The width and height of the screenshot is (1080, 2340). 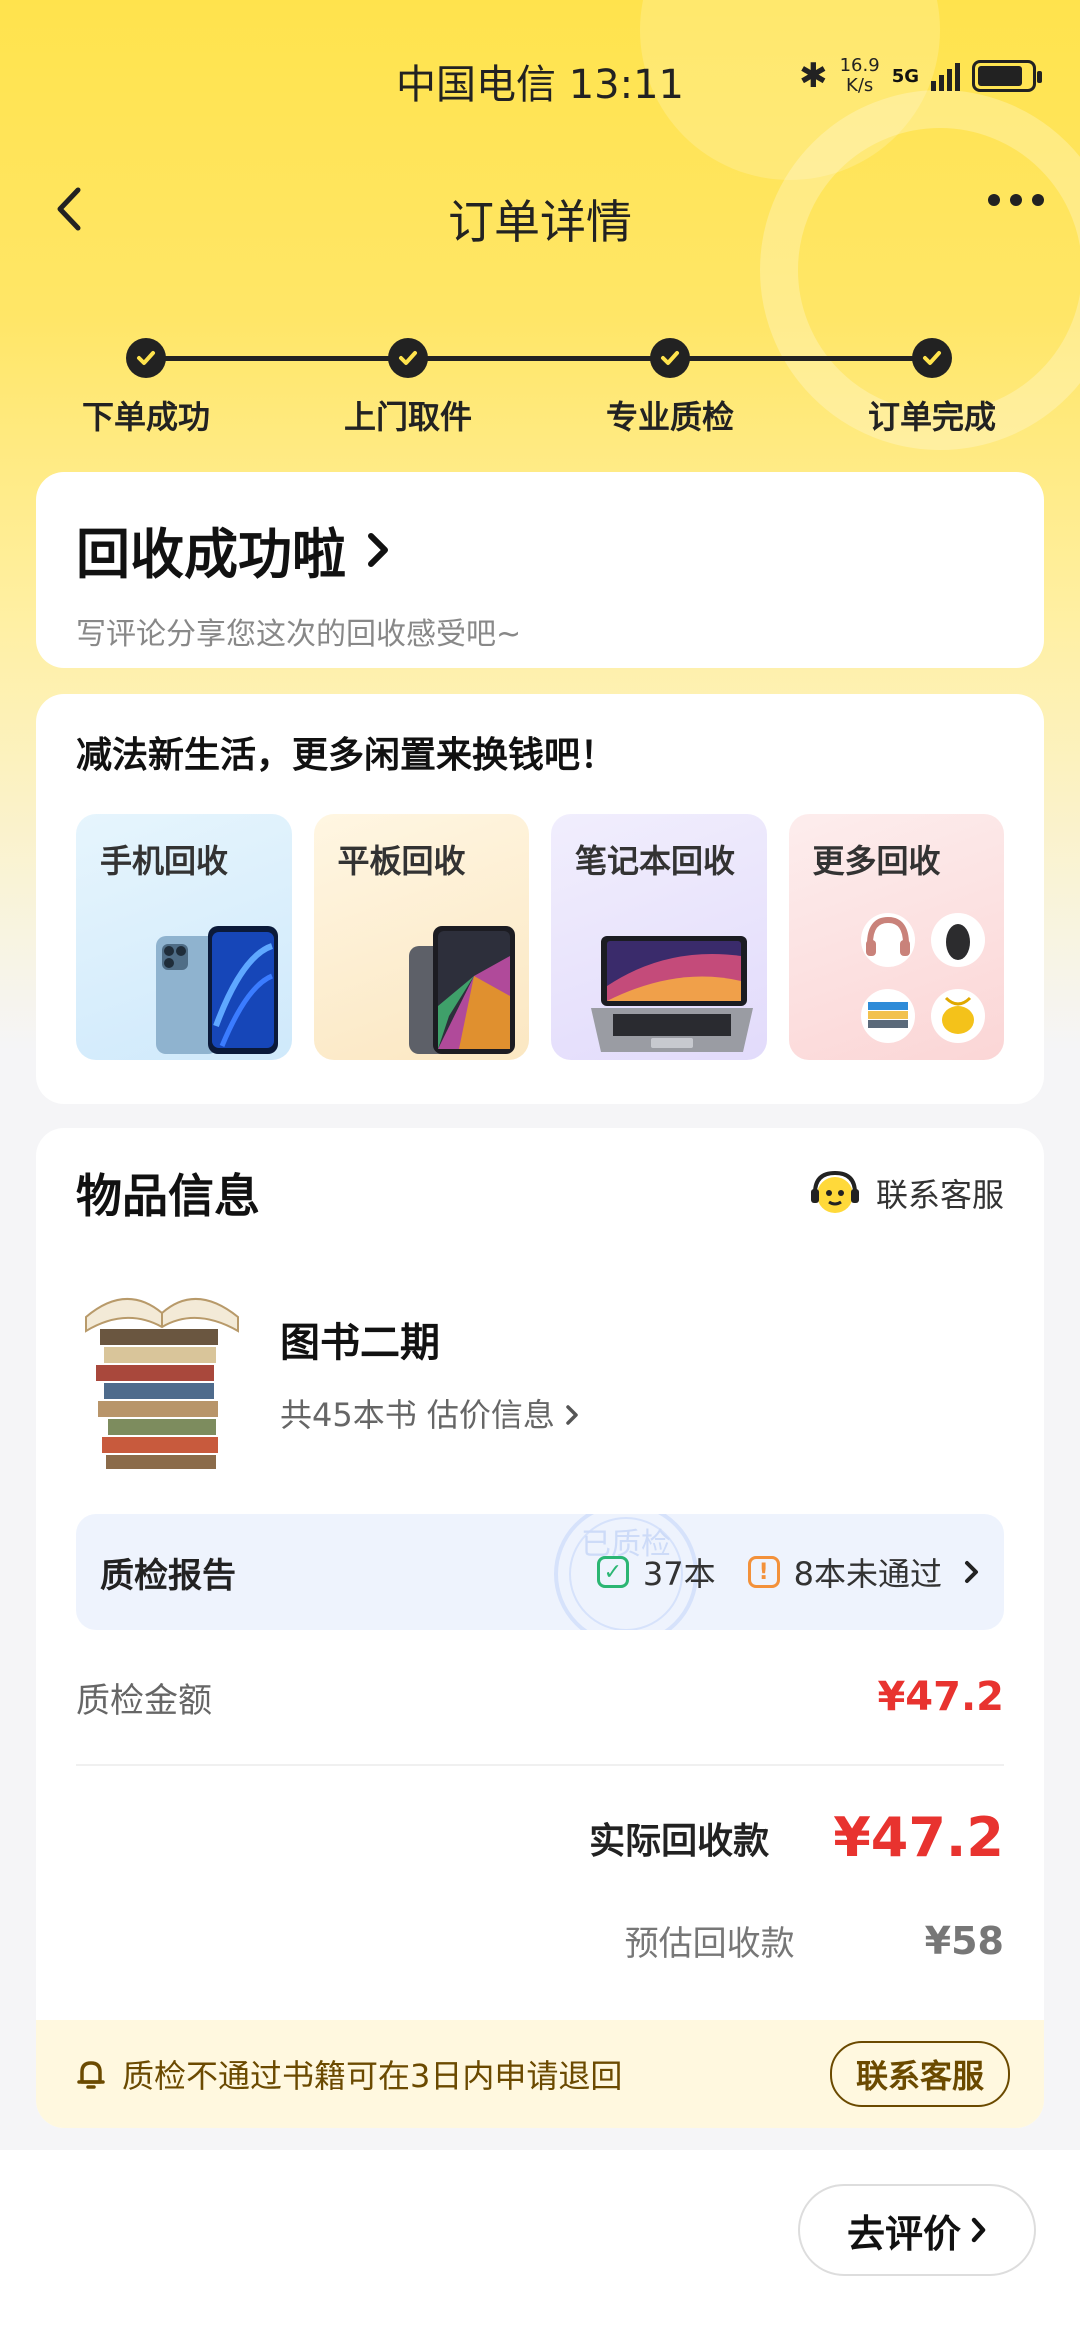 What do you see at coordinates (540, 1572) in the screenshot?
I see `inspection-report: 已质检 质检报告 ✓ 37本 ! 8本未通过` at bounding box center [540, 1572].